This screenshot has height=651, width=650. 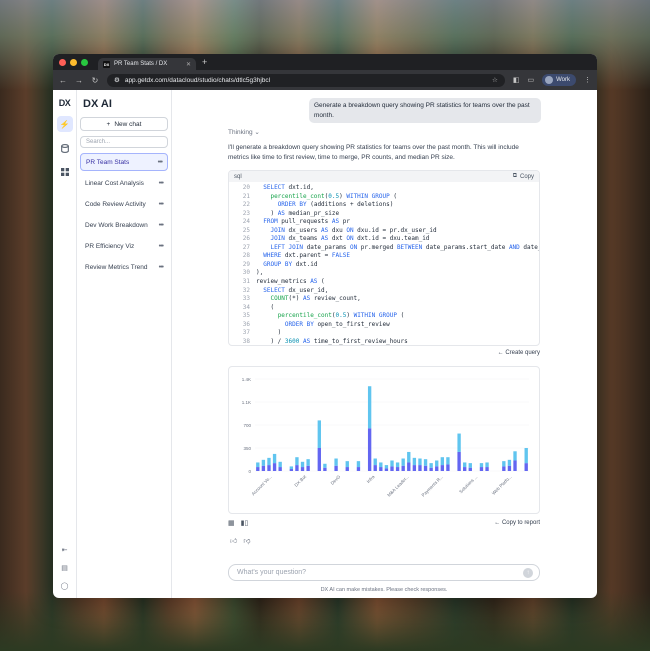 What do you see at coordinates (495, 80) in the screenshot?
I see `bookmark-star-icon: ☆` at bounding box center [495, 80].